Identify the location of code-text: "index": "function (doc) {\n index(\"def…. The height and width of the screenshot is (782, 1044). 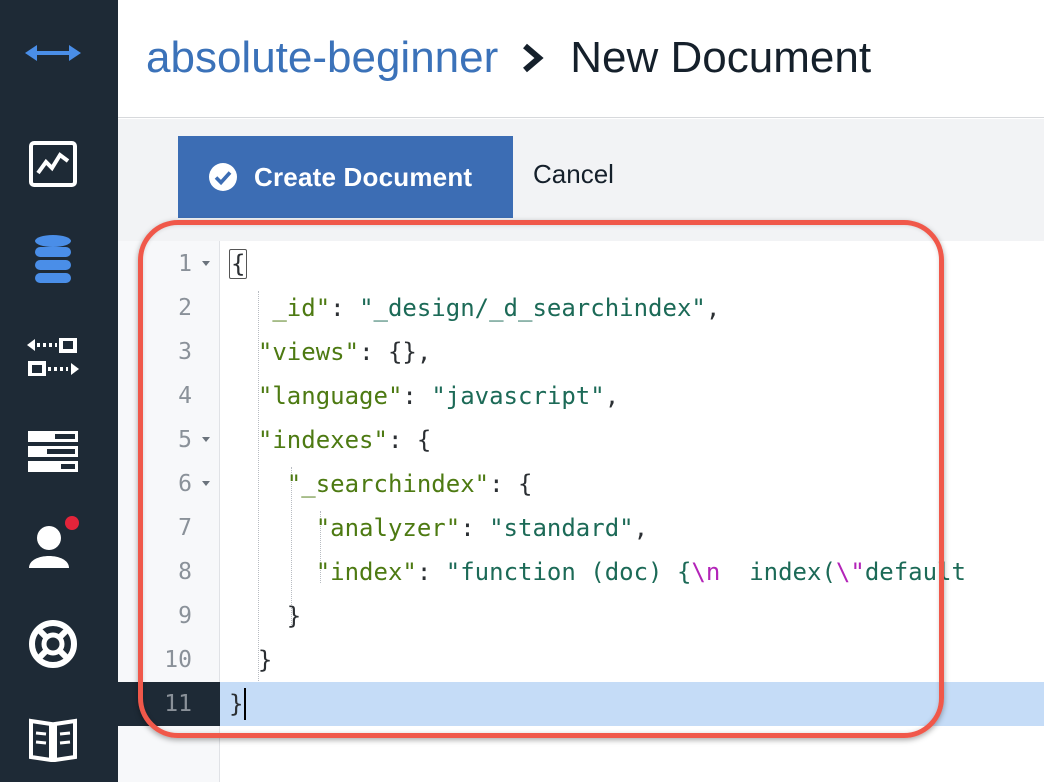
(640, 572).